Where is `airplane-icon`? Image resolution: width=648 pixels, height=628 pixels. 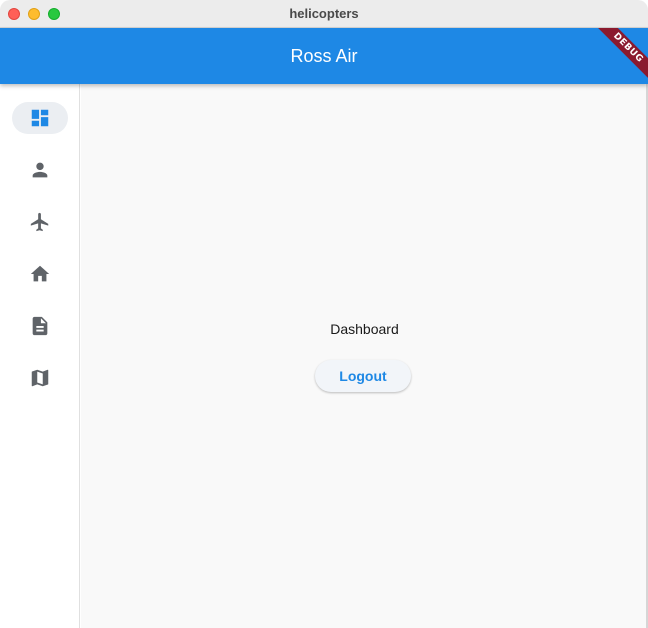 airplane-icon is located at coordinates (39, 222).